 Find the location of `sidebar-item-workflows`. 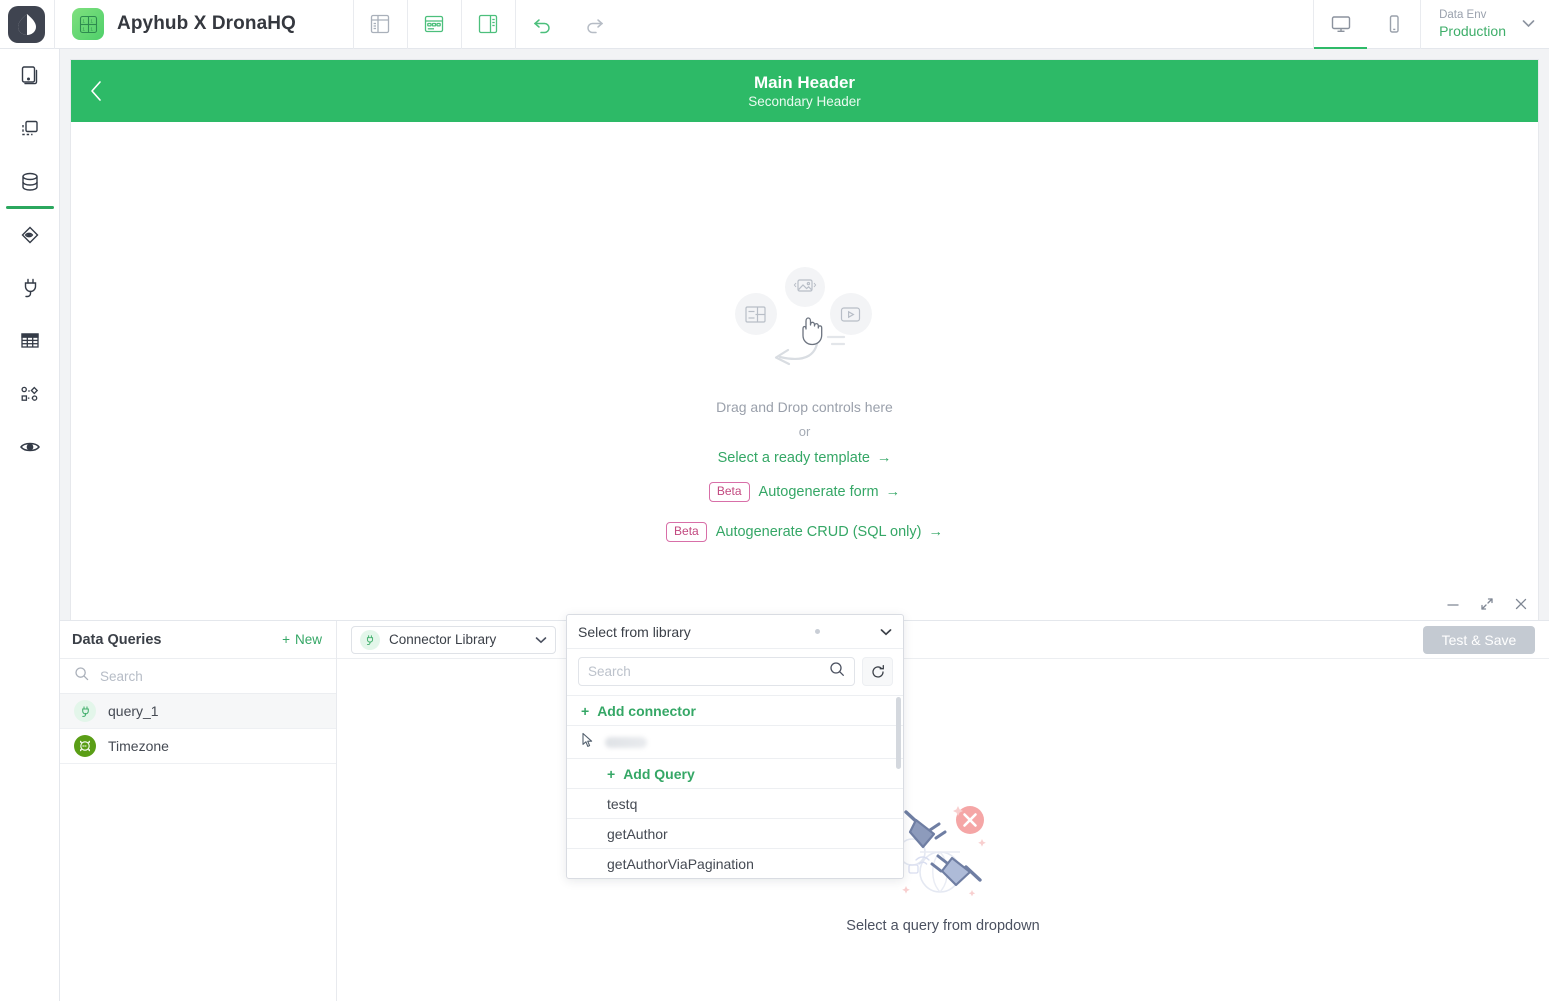

sidebar-item-workflows is located at coordinates (30, 393).